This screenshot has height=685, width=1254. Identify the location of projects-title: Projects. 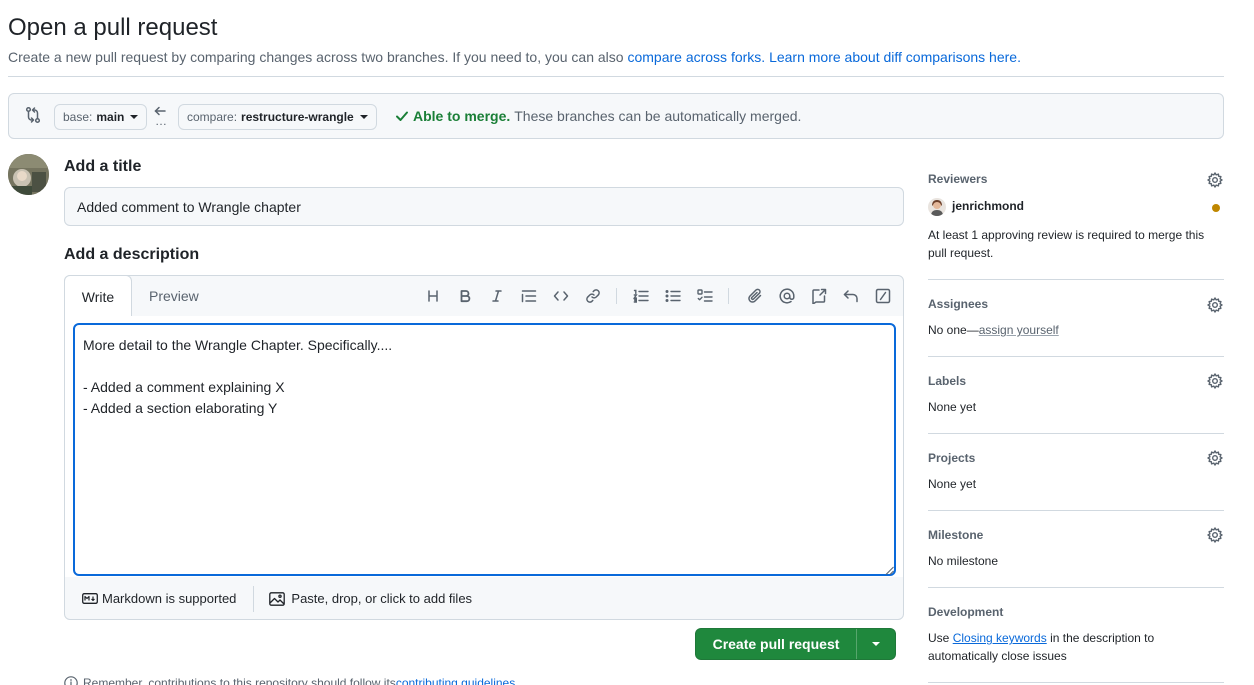
(951, 458).